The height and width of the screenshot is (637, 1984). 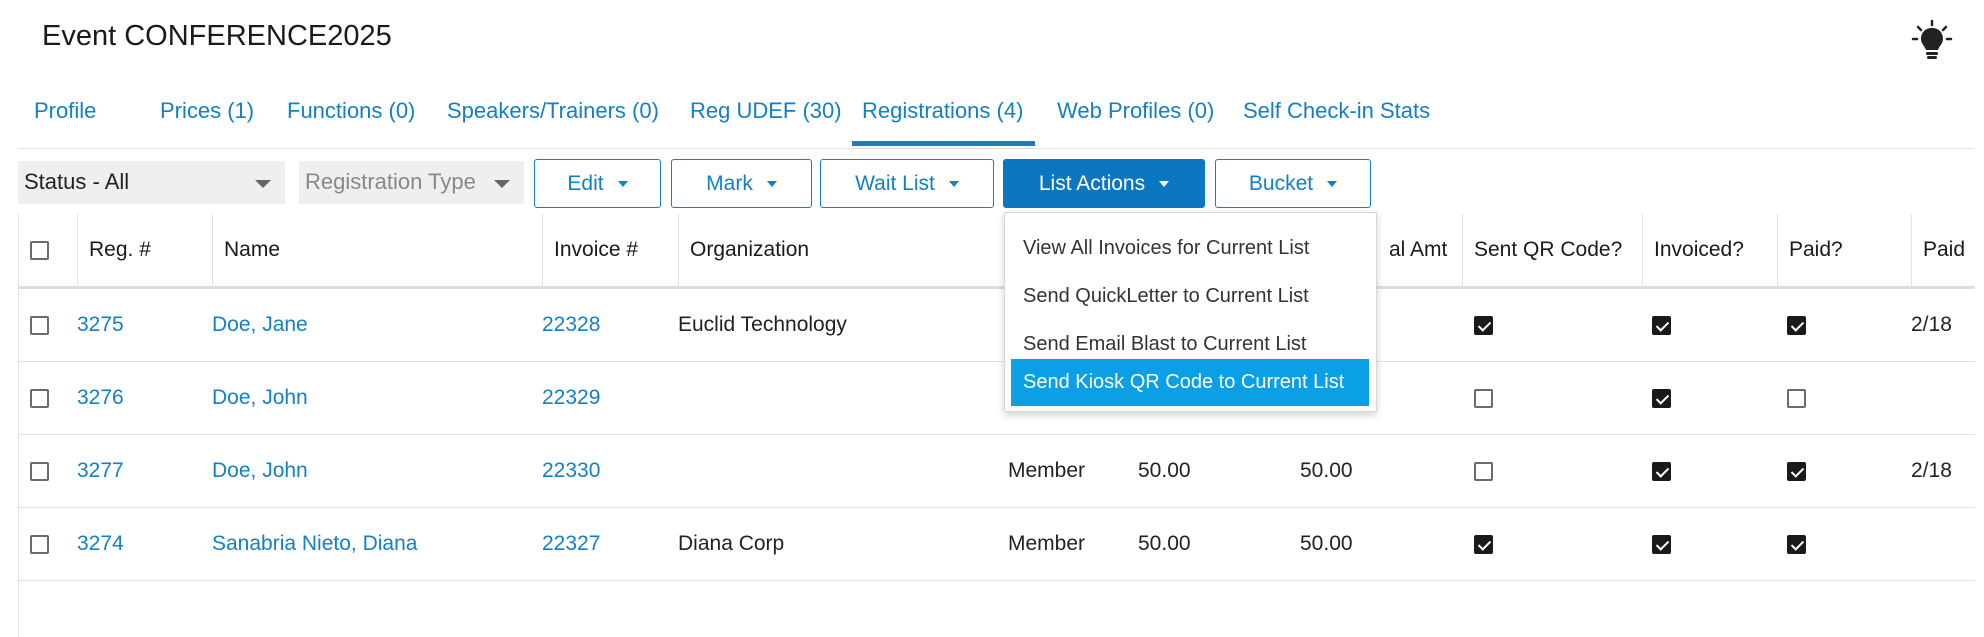 What do you see at coordinates (1293, 183) in the screenshot?
I see `bucket-button: Bucket` at bounding box center [1293, 183].